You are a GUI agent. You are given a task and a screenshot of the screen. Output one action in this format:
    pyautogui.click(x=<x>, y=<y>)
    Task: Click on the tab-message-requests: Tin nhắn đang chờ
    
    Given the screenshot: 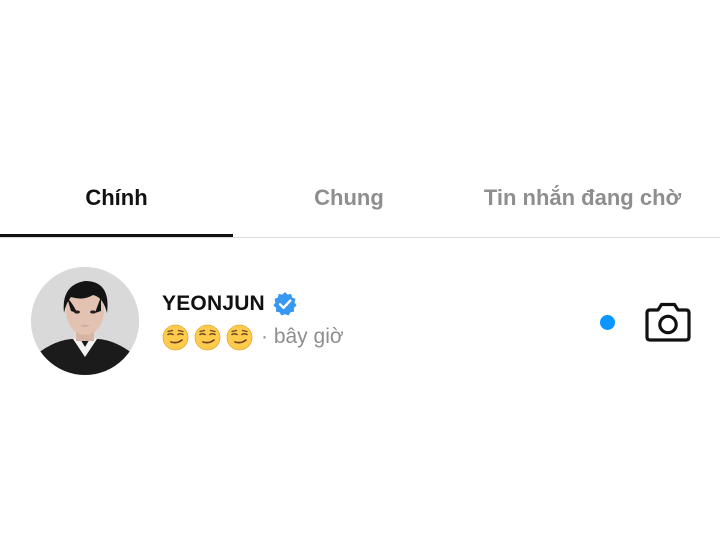 What is the action you would take?
    pyautogui.click(x=582, y=198)
    